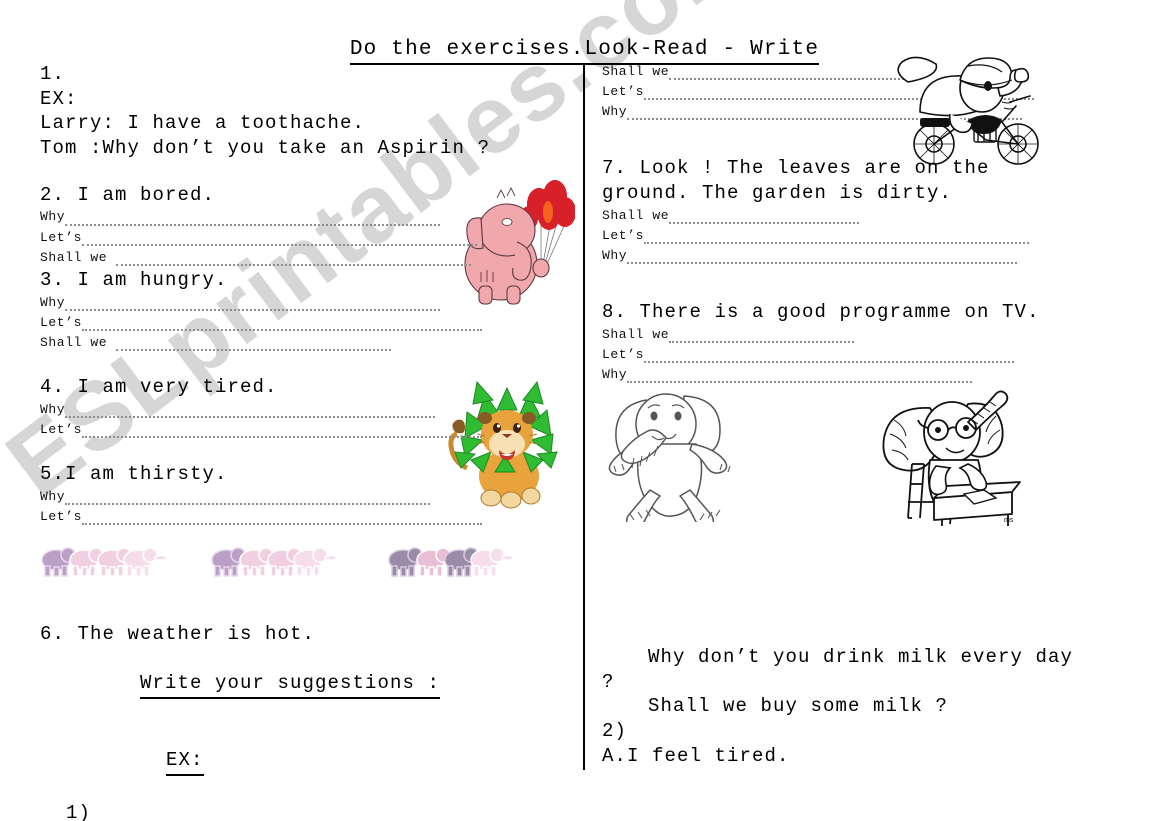 Image resolution: width=1169 pixels, height=821 pixels. I want to click on answers-sub-number: 2), so click(615, 731).